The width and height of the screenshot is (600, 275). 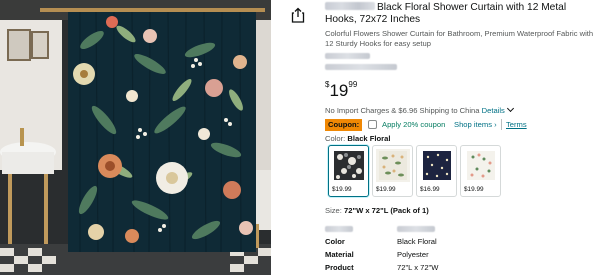 What do you see at coordinates (417, 241) in the screenshot?
I see `spec-value: Black Floral` at bounding box center [417, 241].